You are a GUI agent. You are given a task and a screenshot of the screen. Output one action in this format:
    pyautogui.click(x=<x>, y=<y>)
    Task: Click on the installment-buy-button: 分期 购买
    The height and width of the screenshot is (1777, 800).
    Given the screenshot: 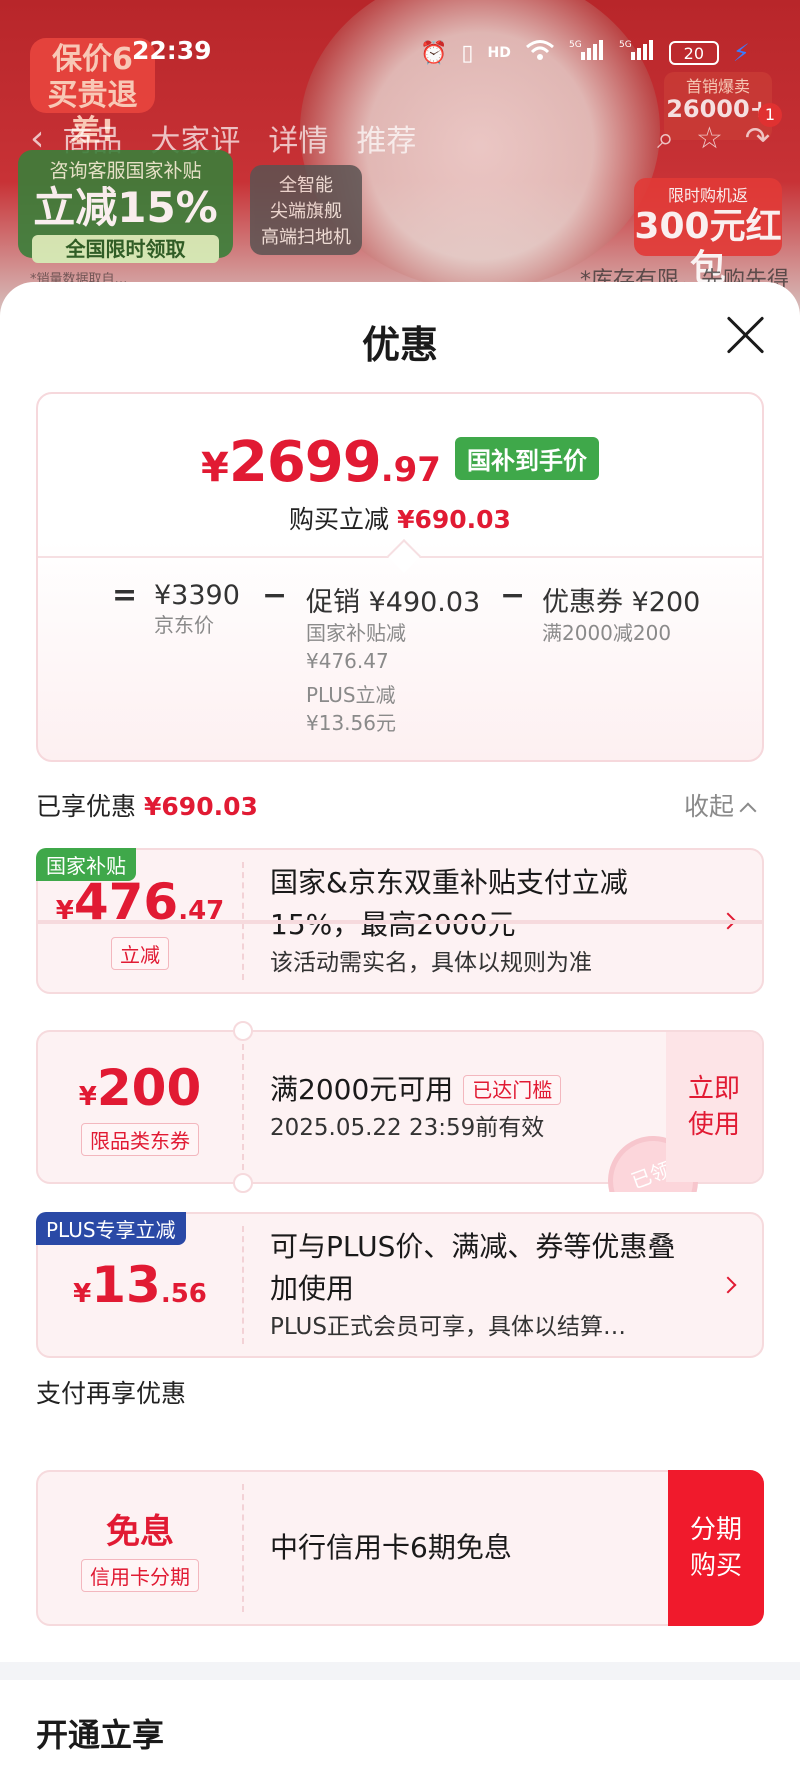 What is the action you would take?
    pyautogui.click(x=716, y=1548)
    